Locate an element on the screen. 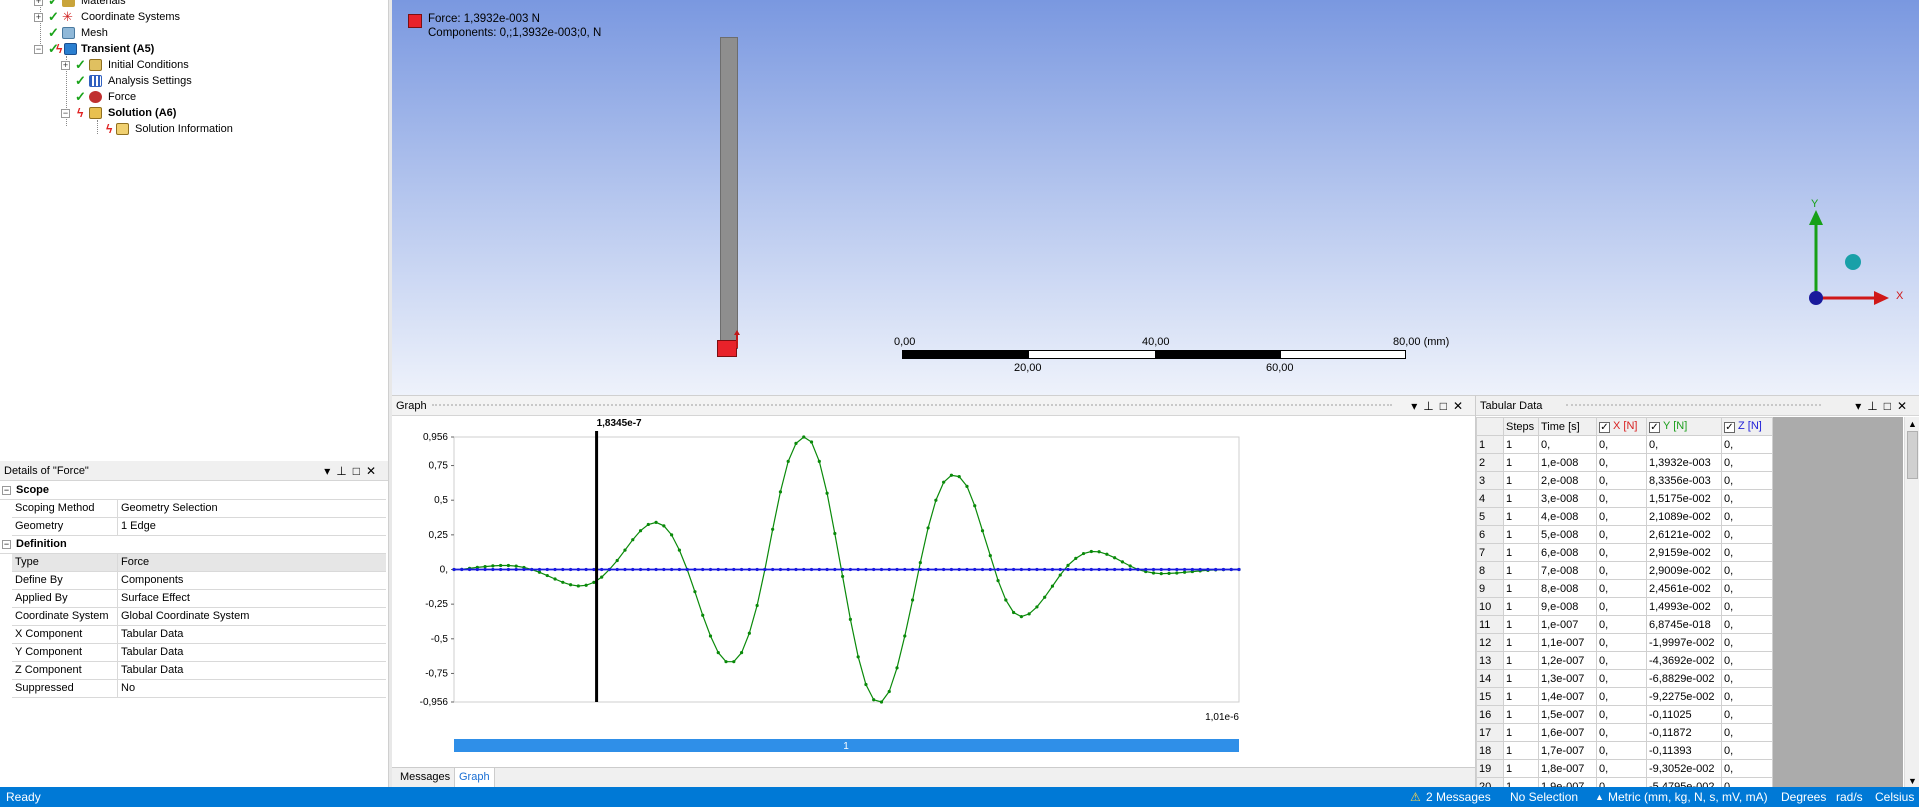 The width and height of the screenshot is (1919, 807). row-number-cell: 8 is located at coordinates (1490, 570).